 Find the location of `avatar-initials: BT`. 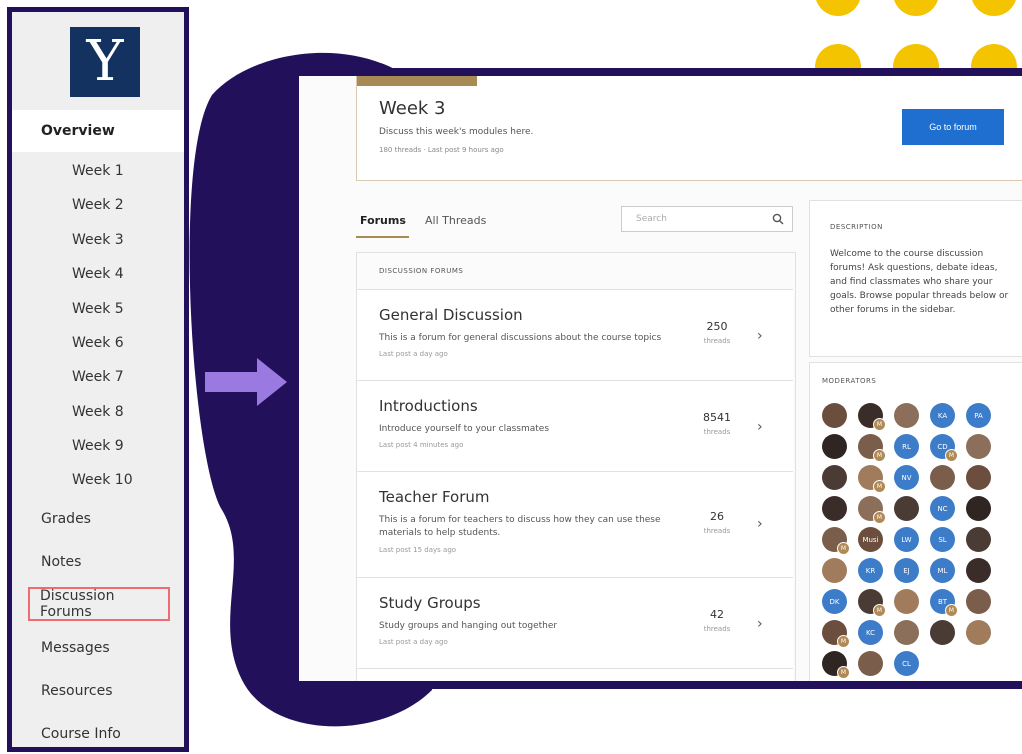

avatar-initials: BT is located at coordinates (942, 601).